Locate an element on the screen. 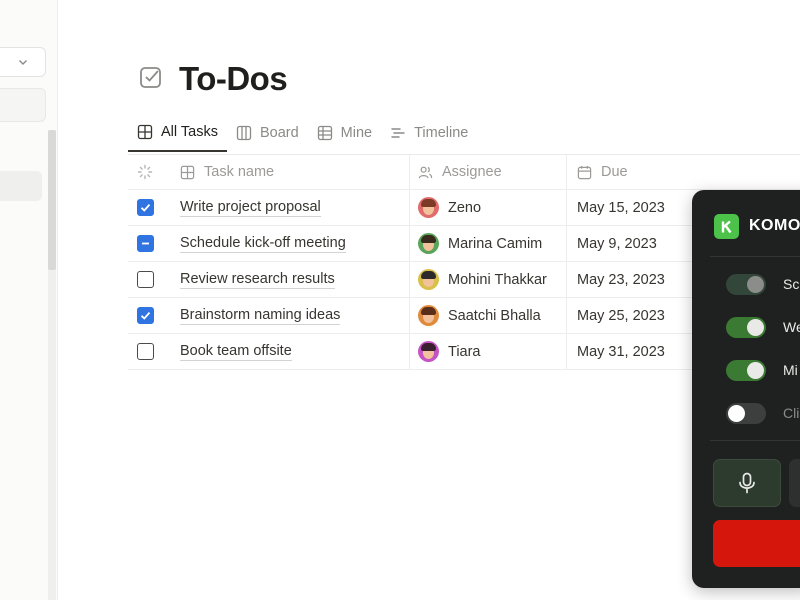 The image size is (800, 600). due-date: May 15, 2023 is located at coordinates (621, 207).